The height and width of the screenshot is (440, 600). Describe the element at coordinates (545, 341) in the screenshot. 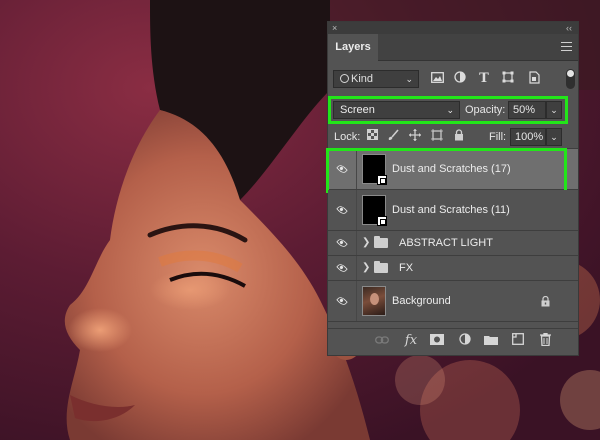

I see `delete-layer-icon` at that location.